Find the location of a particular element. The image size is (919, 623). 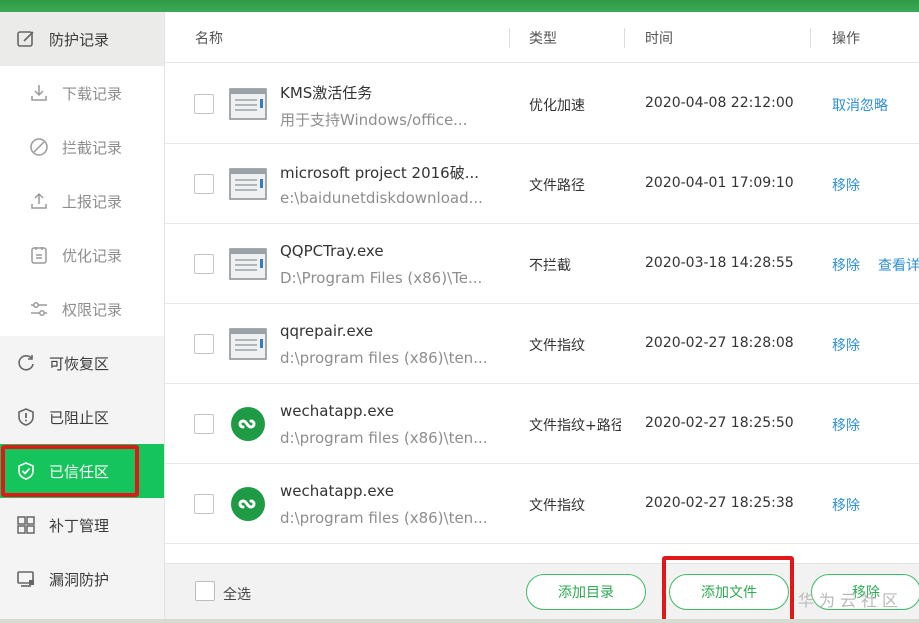

sidebar-item-trusted: 已信任区 is located at coordinates (82, 471).